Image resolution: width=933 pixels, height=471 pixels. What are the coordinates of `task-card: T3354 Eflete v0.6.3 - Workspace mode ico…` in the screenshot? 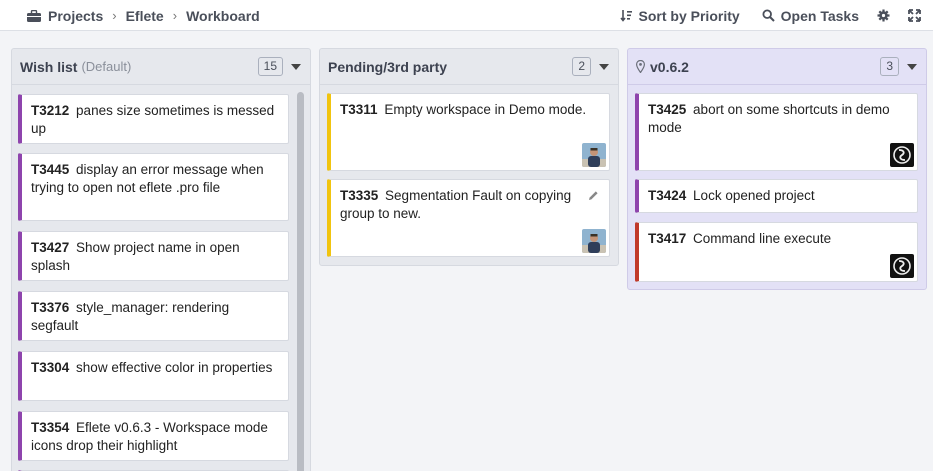 It's located at (153, 436).